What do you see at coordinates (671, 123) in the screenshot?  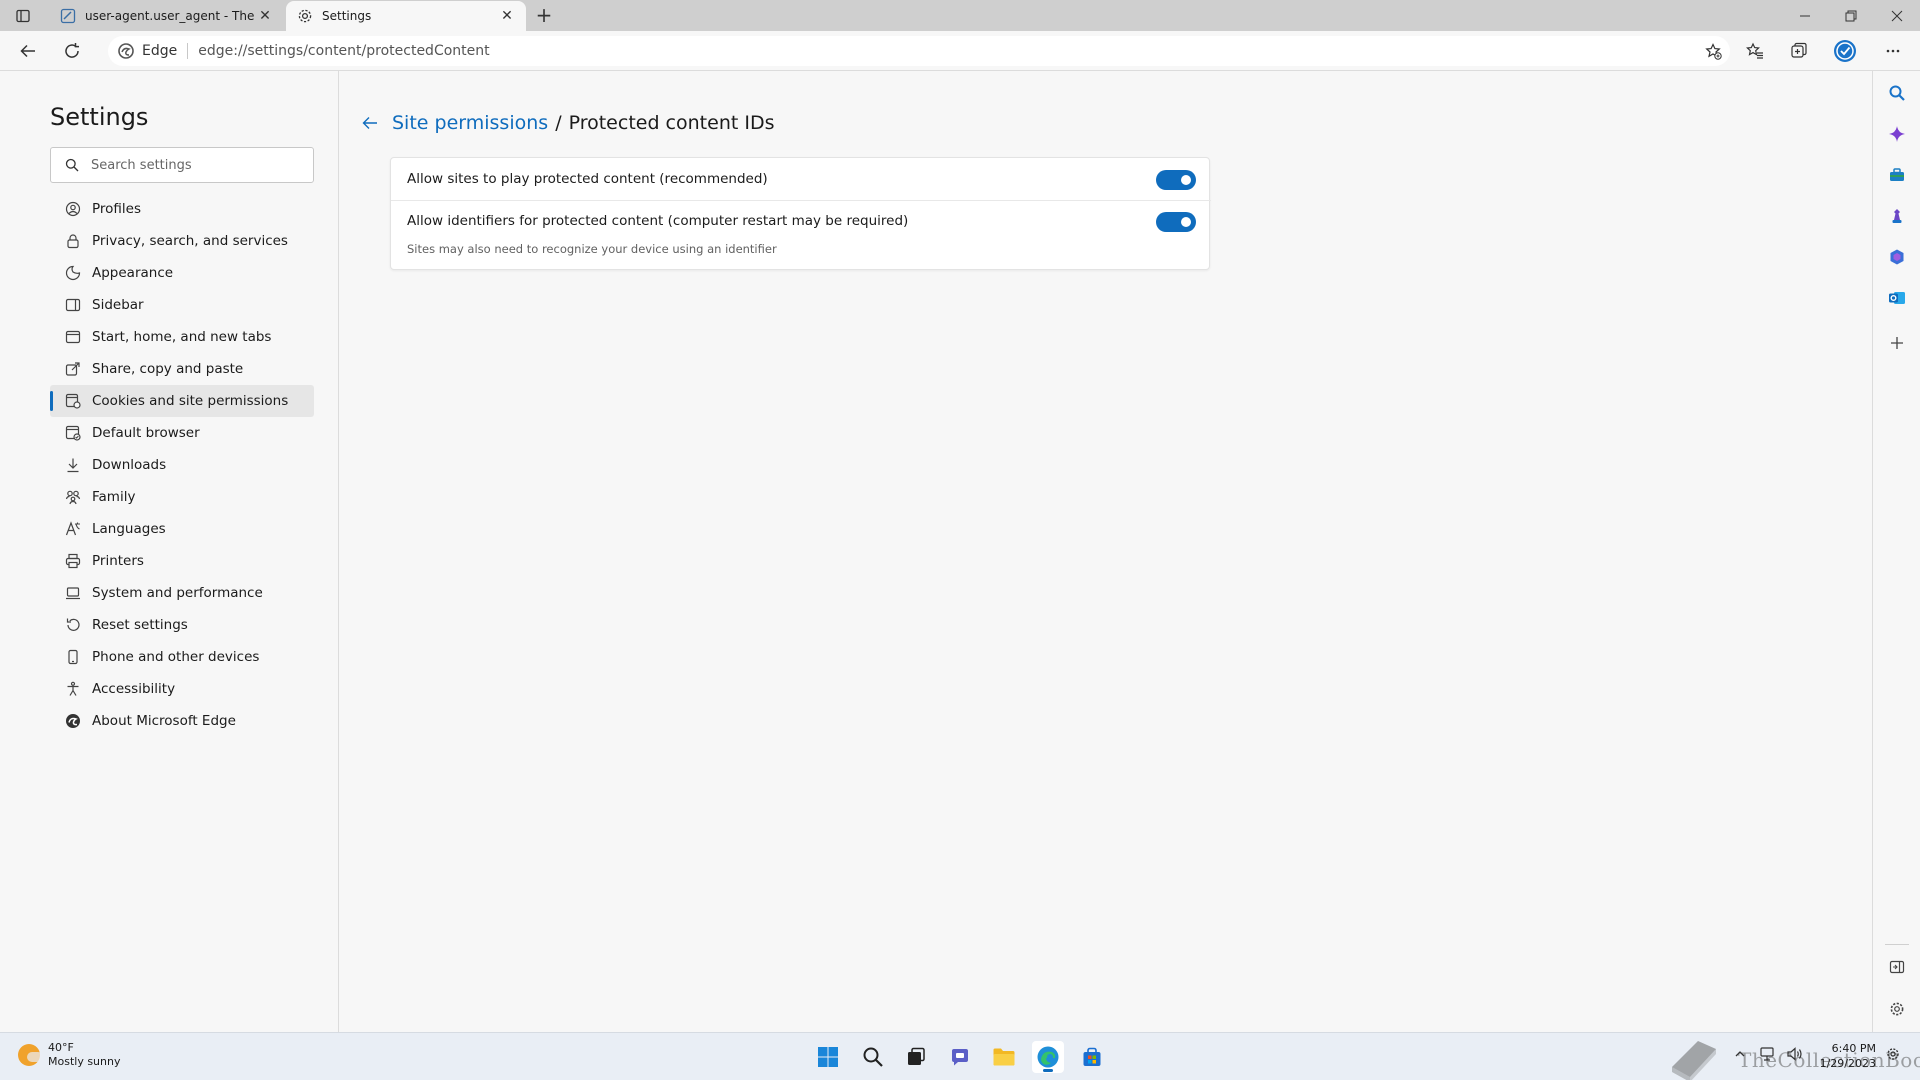 I see `page-title: Protected content IDs` at bounding box center [671, 123].